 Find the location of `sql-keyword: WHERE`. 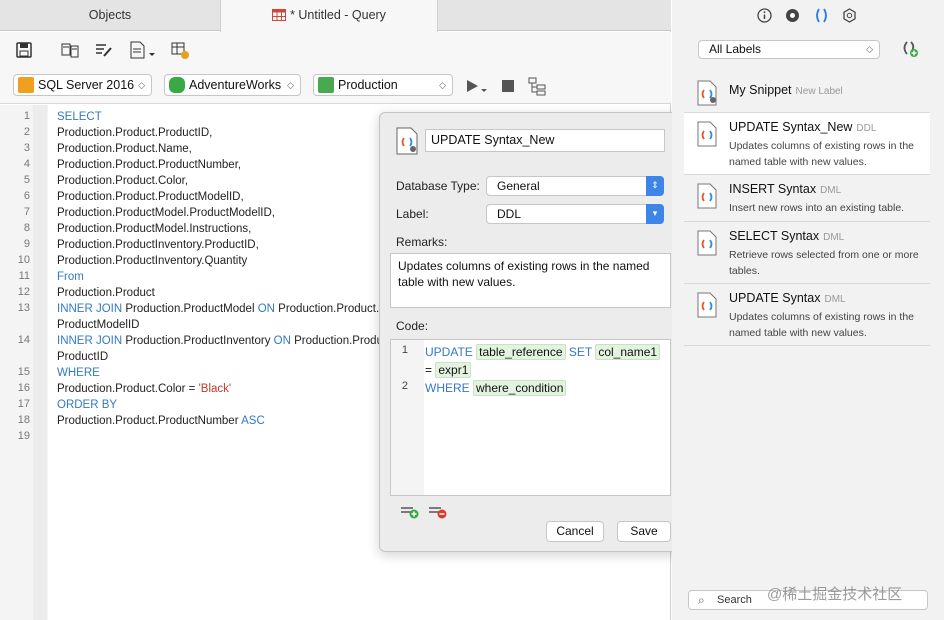

sql-keyword: WHERE is located at coordinates (78, 373).